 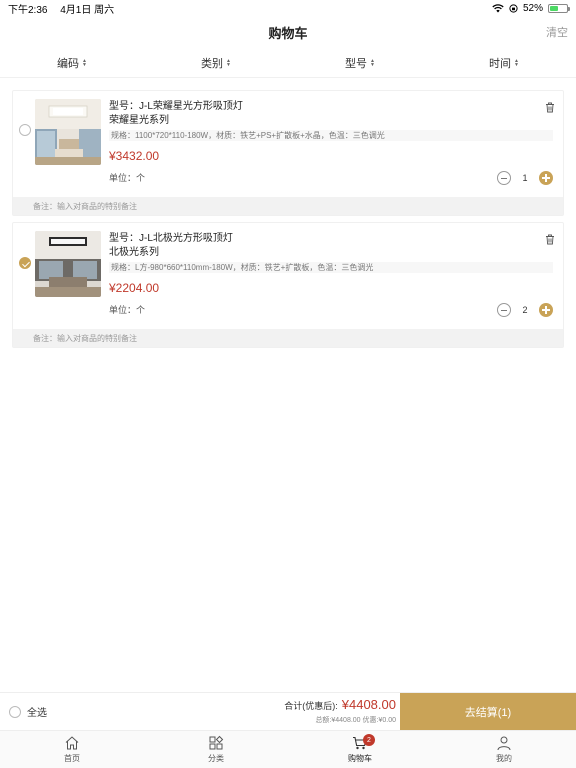 I want to click on navigation-bar: 购物车 清空, so click(x=288, y=32).